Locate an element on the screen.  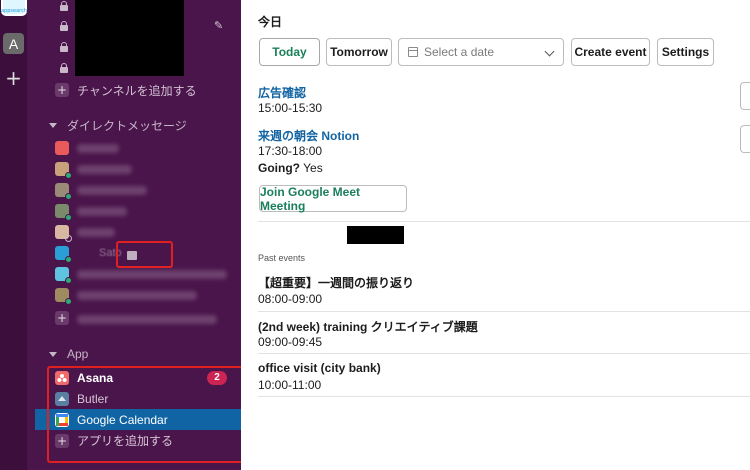
page-title: 今日 is located at coordinates (270, 22).